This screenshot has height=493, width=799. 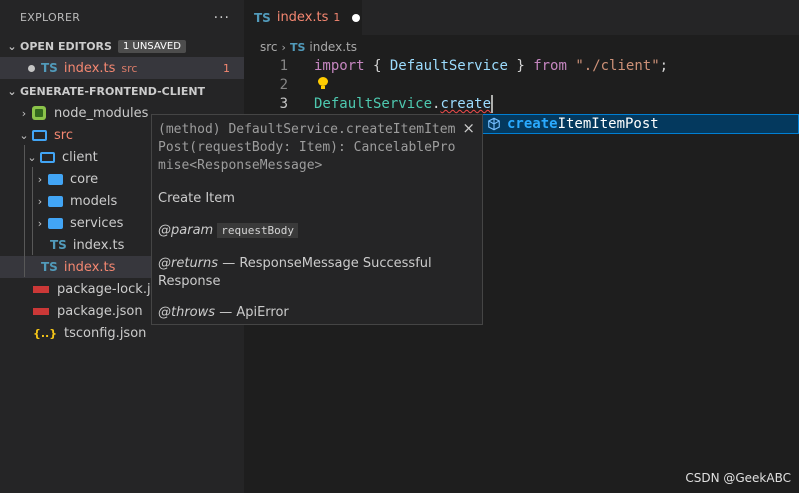 I want to click on code-line: 3 DefaultService.create, so click(x=521, y=104).